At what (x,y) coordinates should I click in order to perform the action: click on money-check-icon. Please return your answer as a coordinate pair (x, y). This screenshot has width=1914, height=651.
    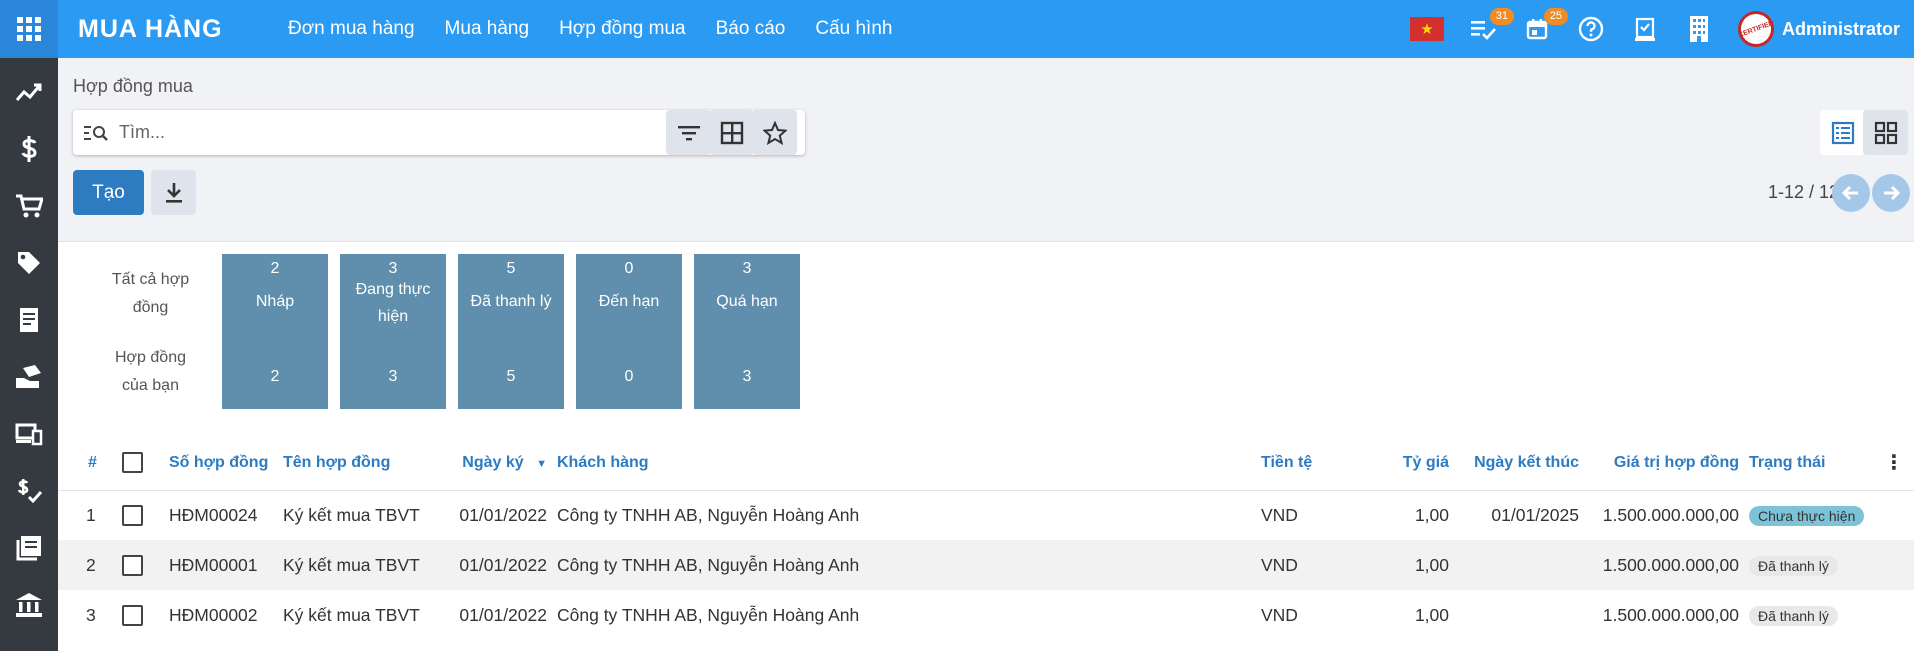
    Looking at the image, I should click on (29, 490).